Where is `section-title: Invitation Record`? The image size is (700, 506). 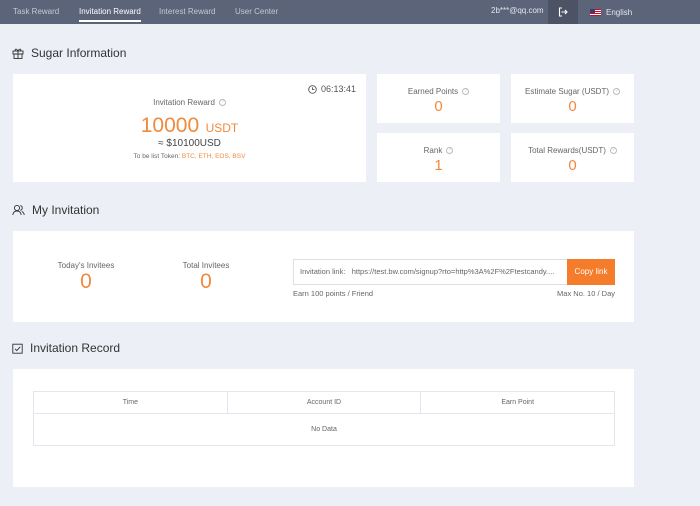 section-title: Invitation Record is located at coordinates (75, 348).